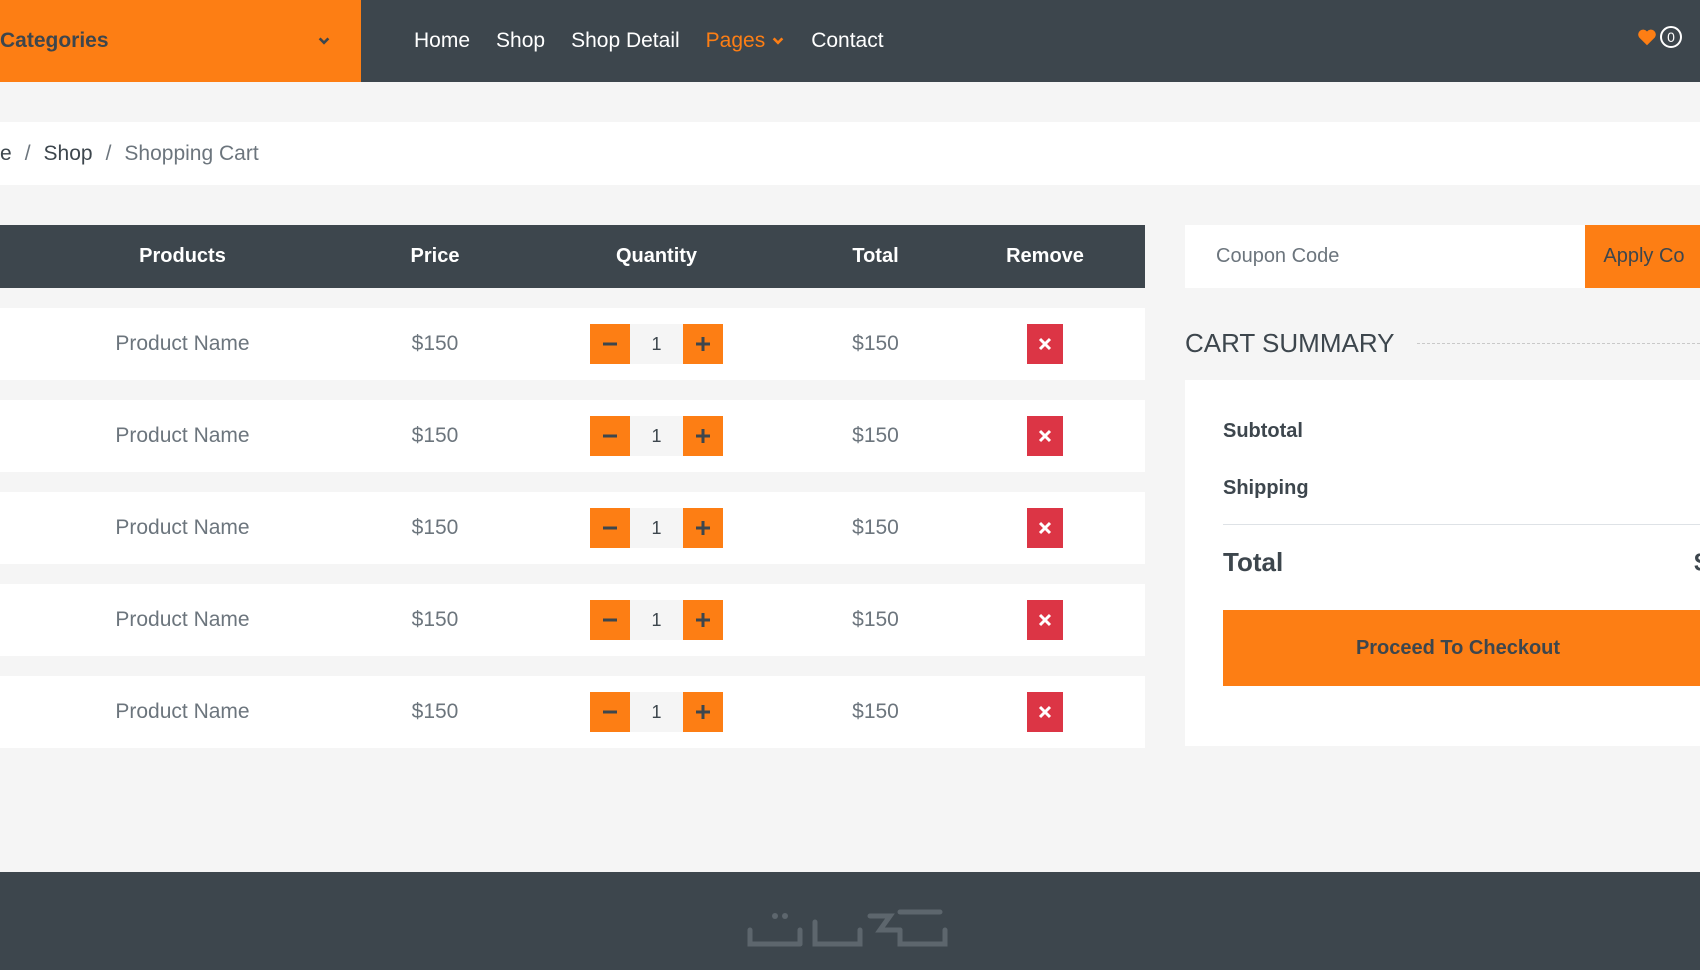 The width and height of the screenshot is (1700, 970). Describe the element at coordinates (442, 41) in the screenshot. I see `nav-home: Home` at that location.